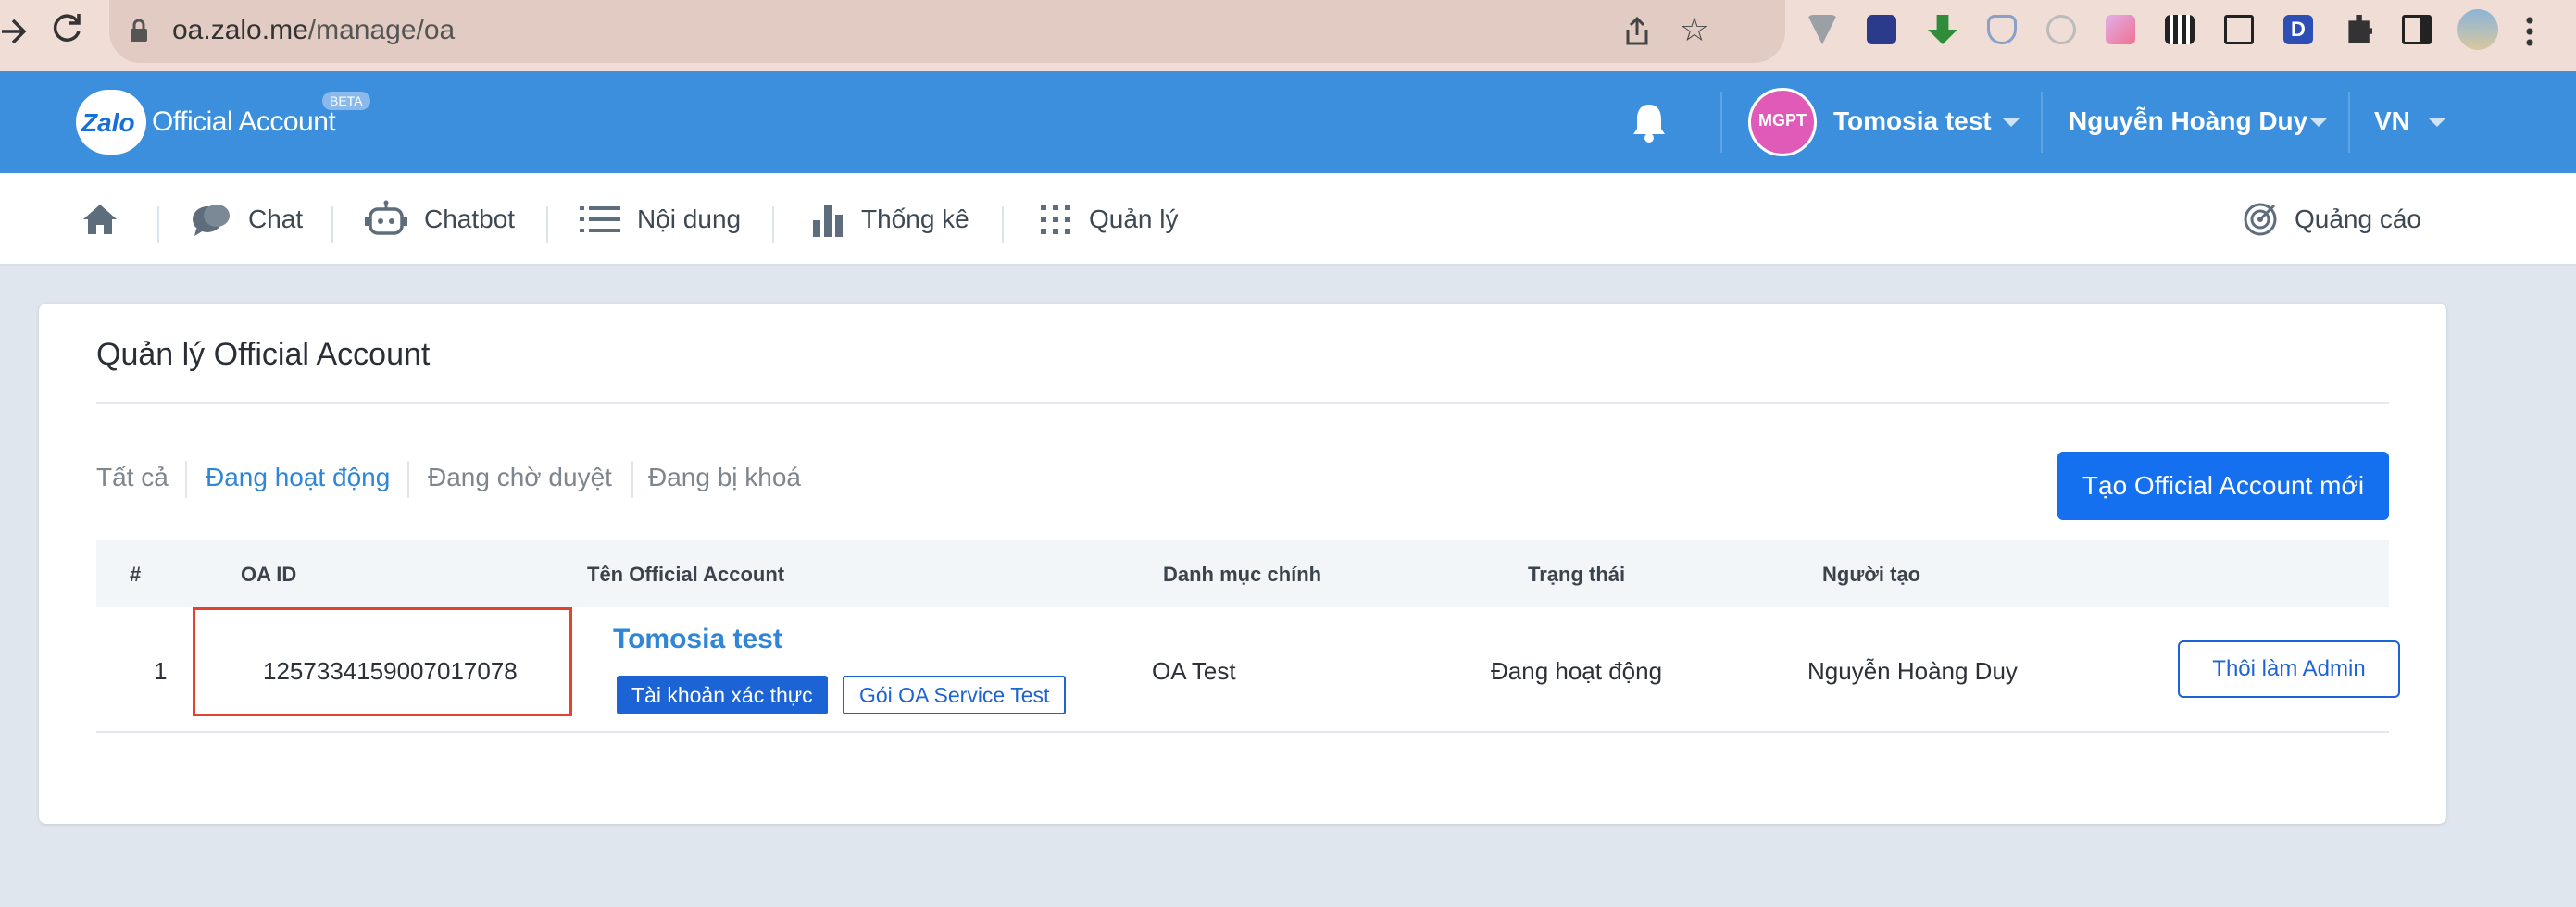  I want to click on verified-badge: Tài khoản xác thực, so click(723, 695).